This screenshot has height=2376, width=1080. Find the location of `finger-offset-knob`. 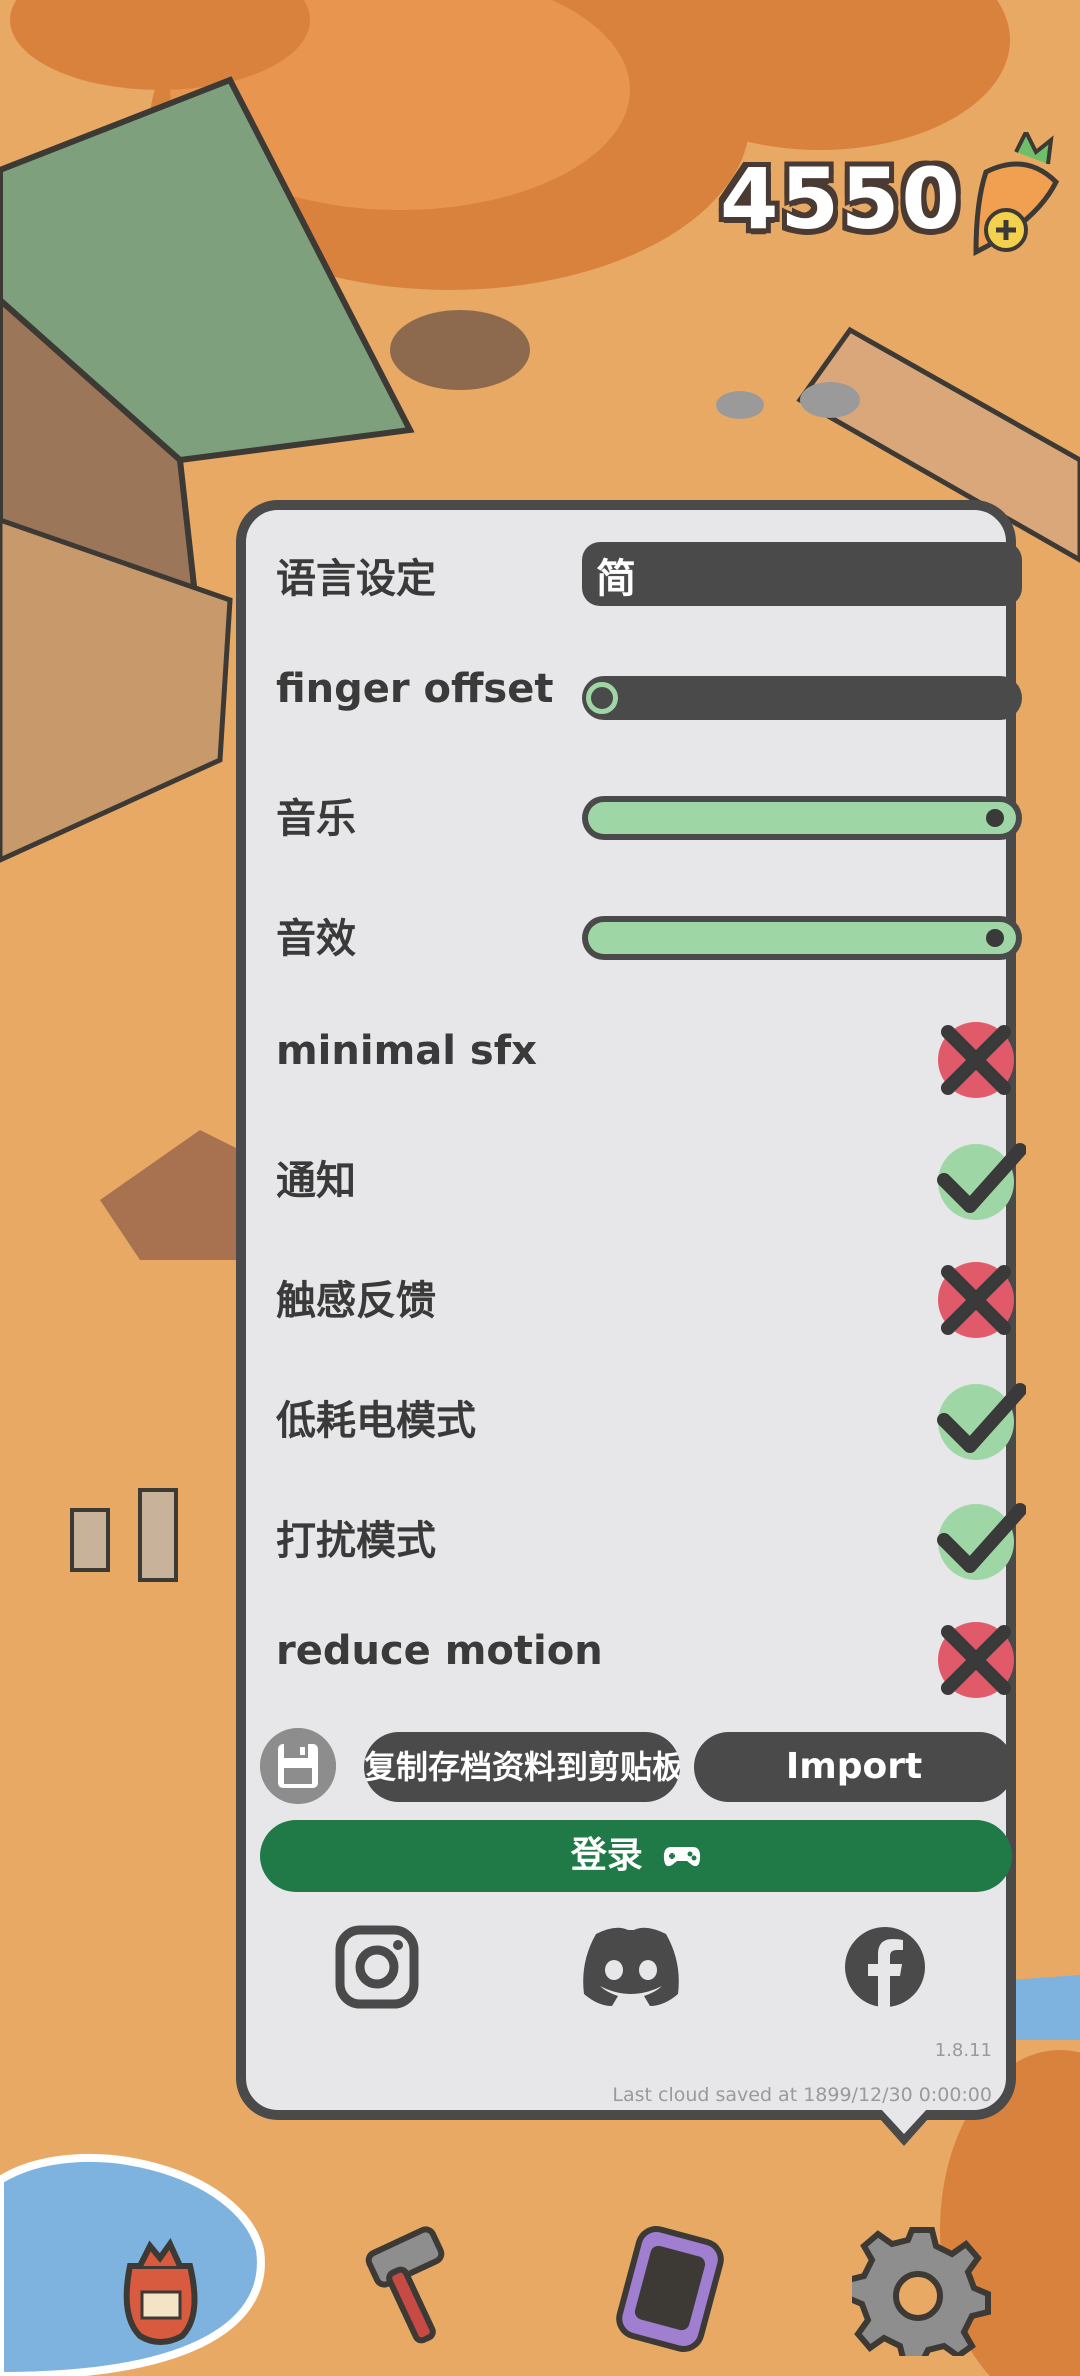

finger-offset-knob is located at coordinates (602, 698).